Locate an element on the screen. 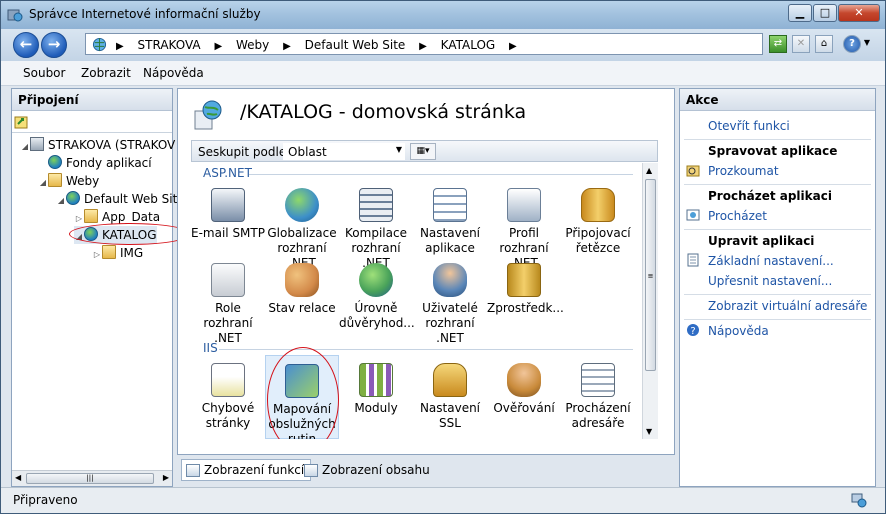 The height and width of the screenshot is (514, 886). view-tabs: Zobrazení funkcí Zobrazení obsahu is located at coordinates (426, 470).